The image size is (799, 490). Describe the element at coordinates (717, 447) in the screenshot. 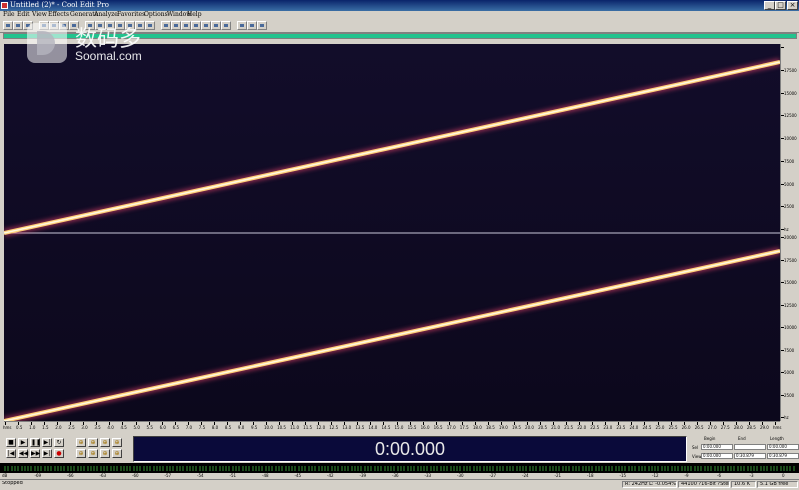

I see `sel-begin-field: 0:00.000` at that location.